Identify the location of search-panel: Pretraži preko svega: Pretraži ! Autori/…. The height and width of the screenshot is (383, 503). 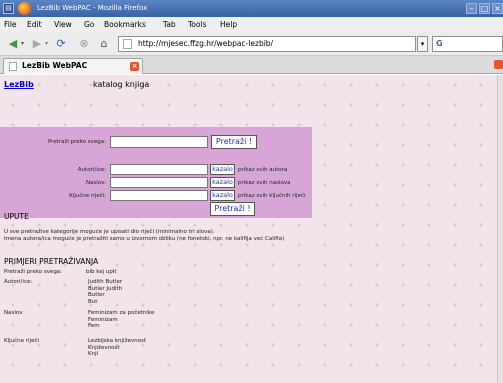
(156, 172).